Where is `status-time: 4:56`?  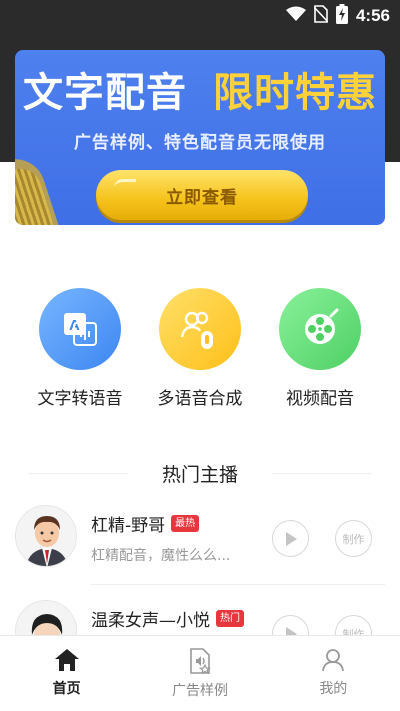
status-time: 4:56 is located at coordinates (372, 15).